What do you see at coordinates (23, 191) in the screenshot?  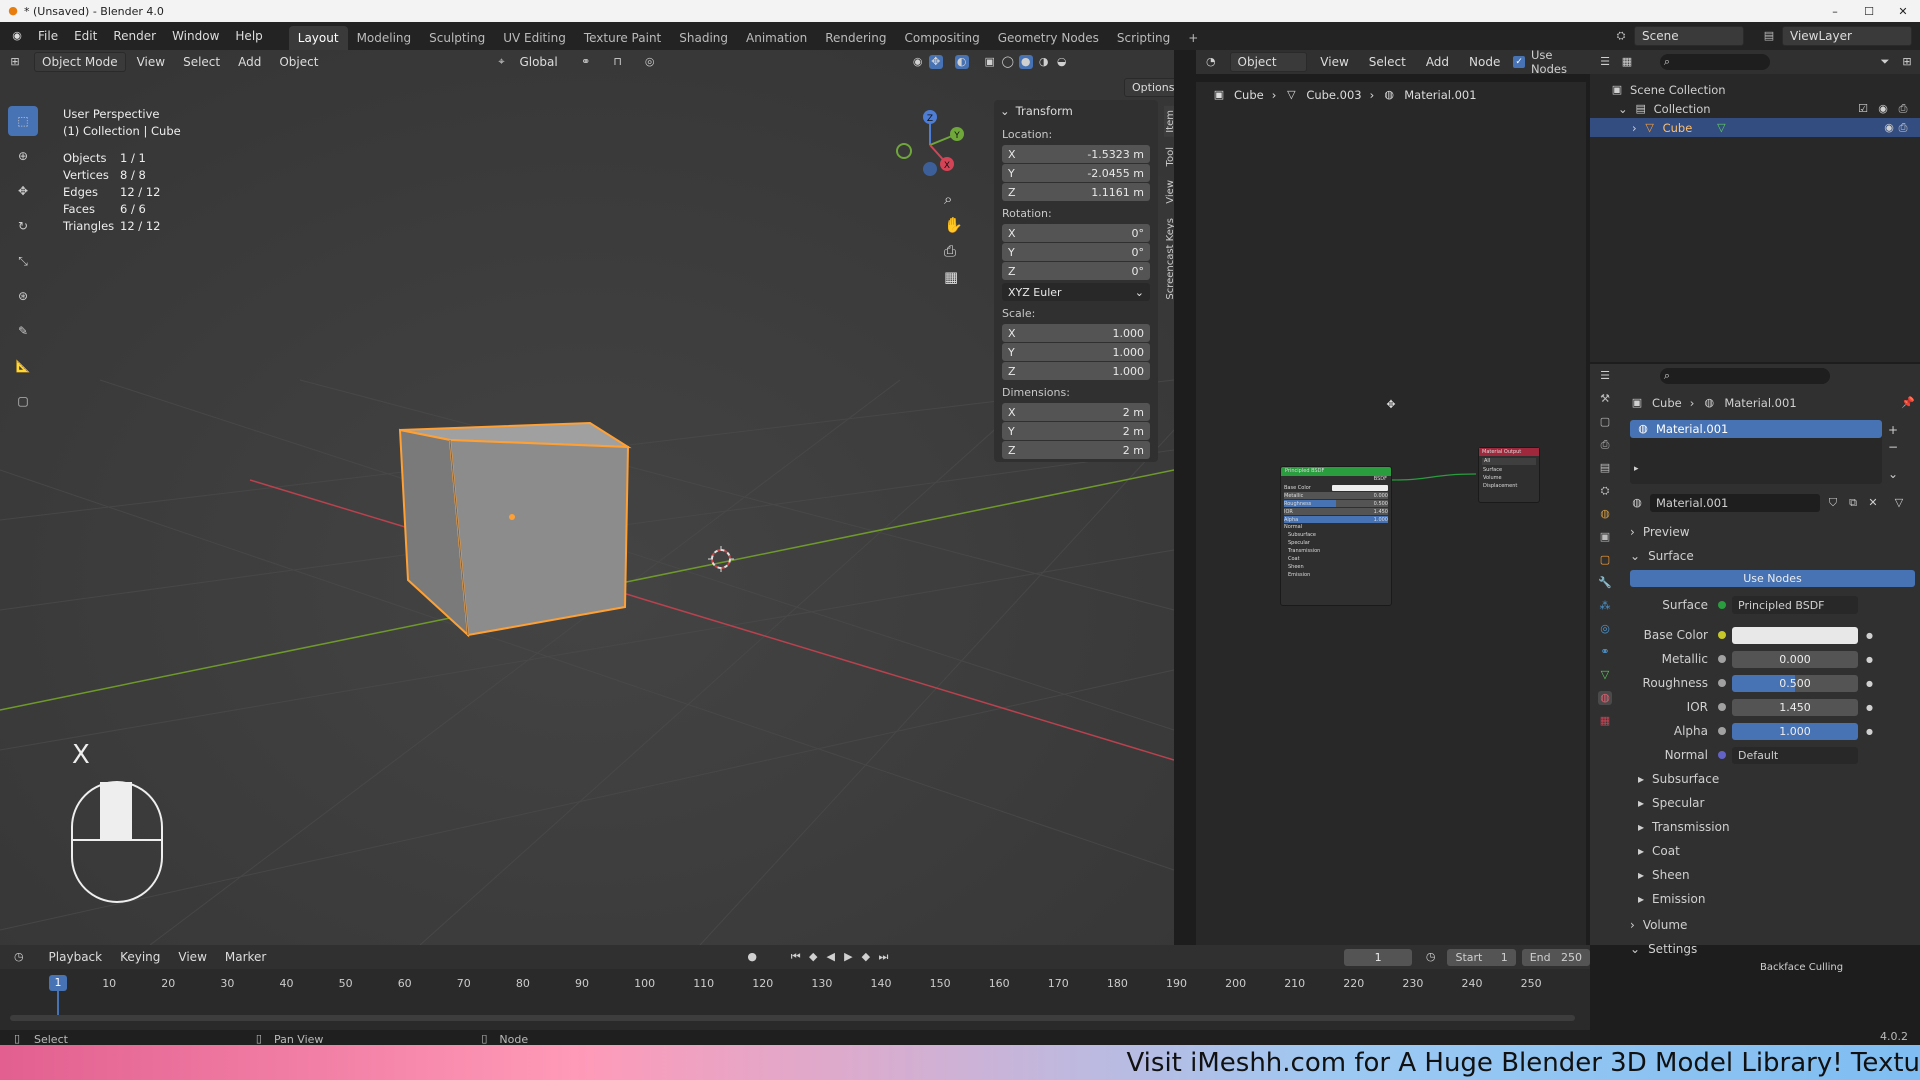 I see `move-tool: ✥` at bounding box center [23, 191].